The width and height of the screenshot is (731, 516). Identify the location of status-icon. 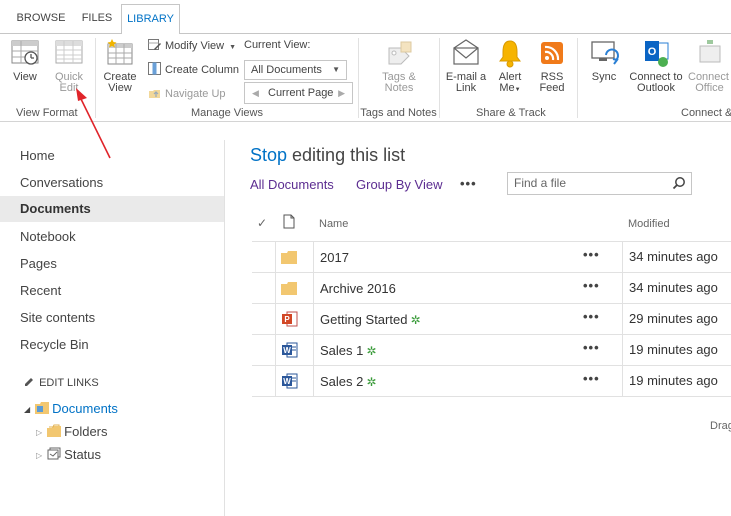
(55, 455).